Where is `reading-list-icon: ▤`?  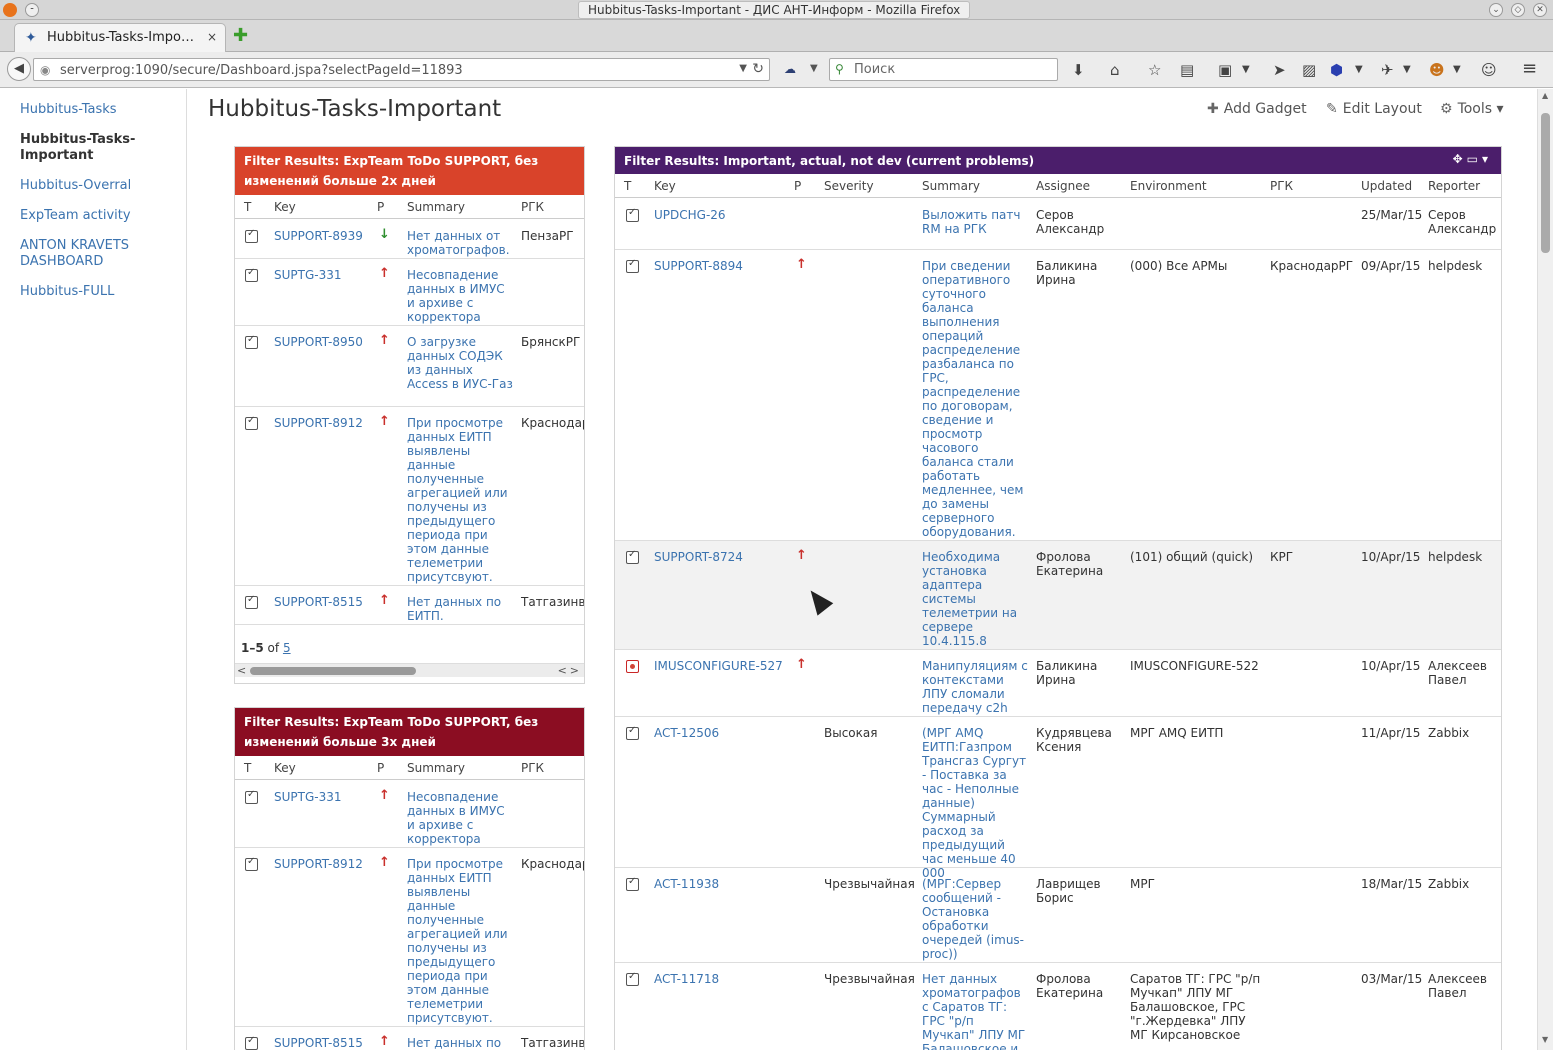 reading-list-icon: ▤ is located at coordinates (1187, 70).